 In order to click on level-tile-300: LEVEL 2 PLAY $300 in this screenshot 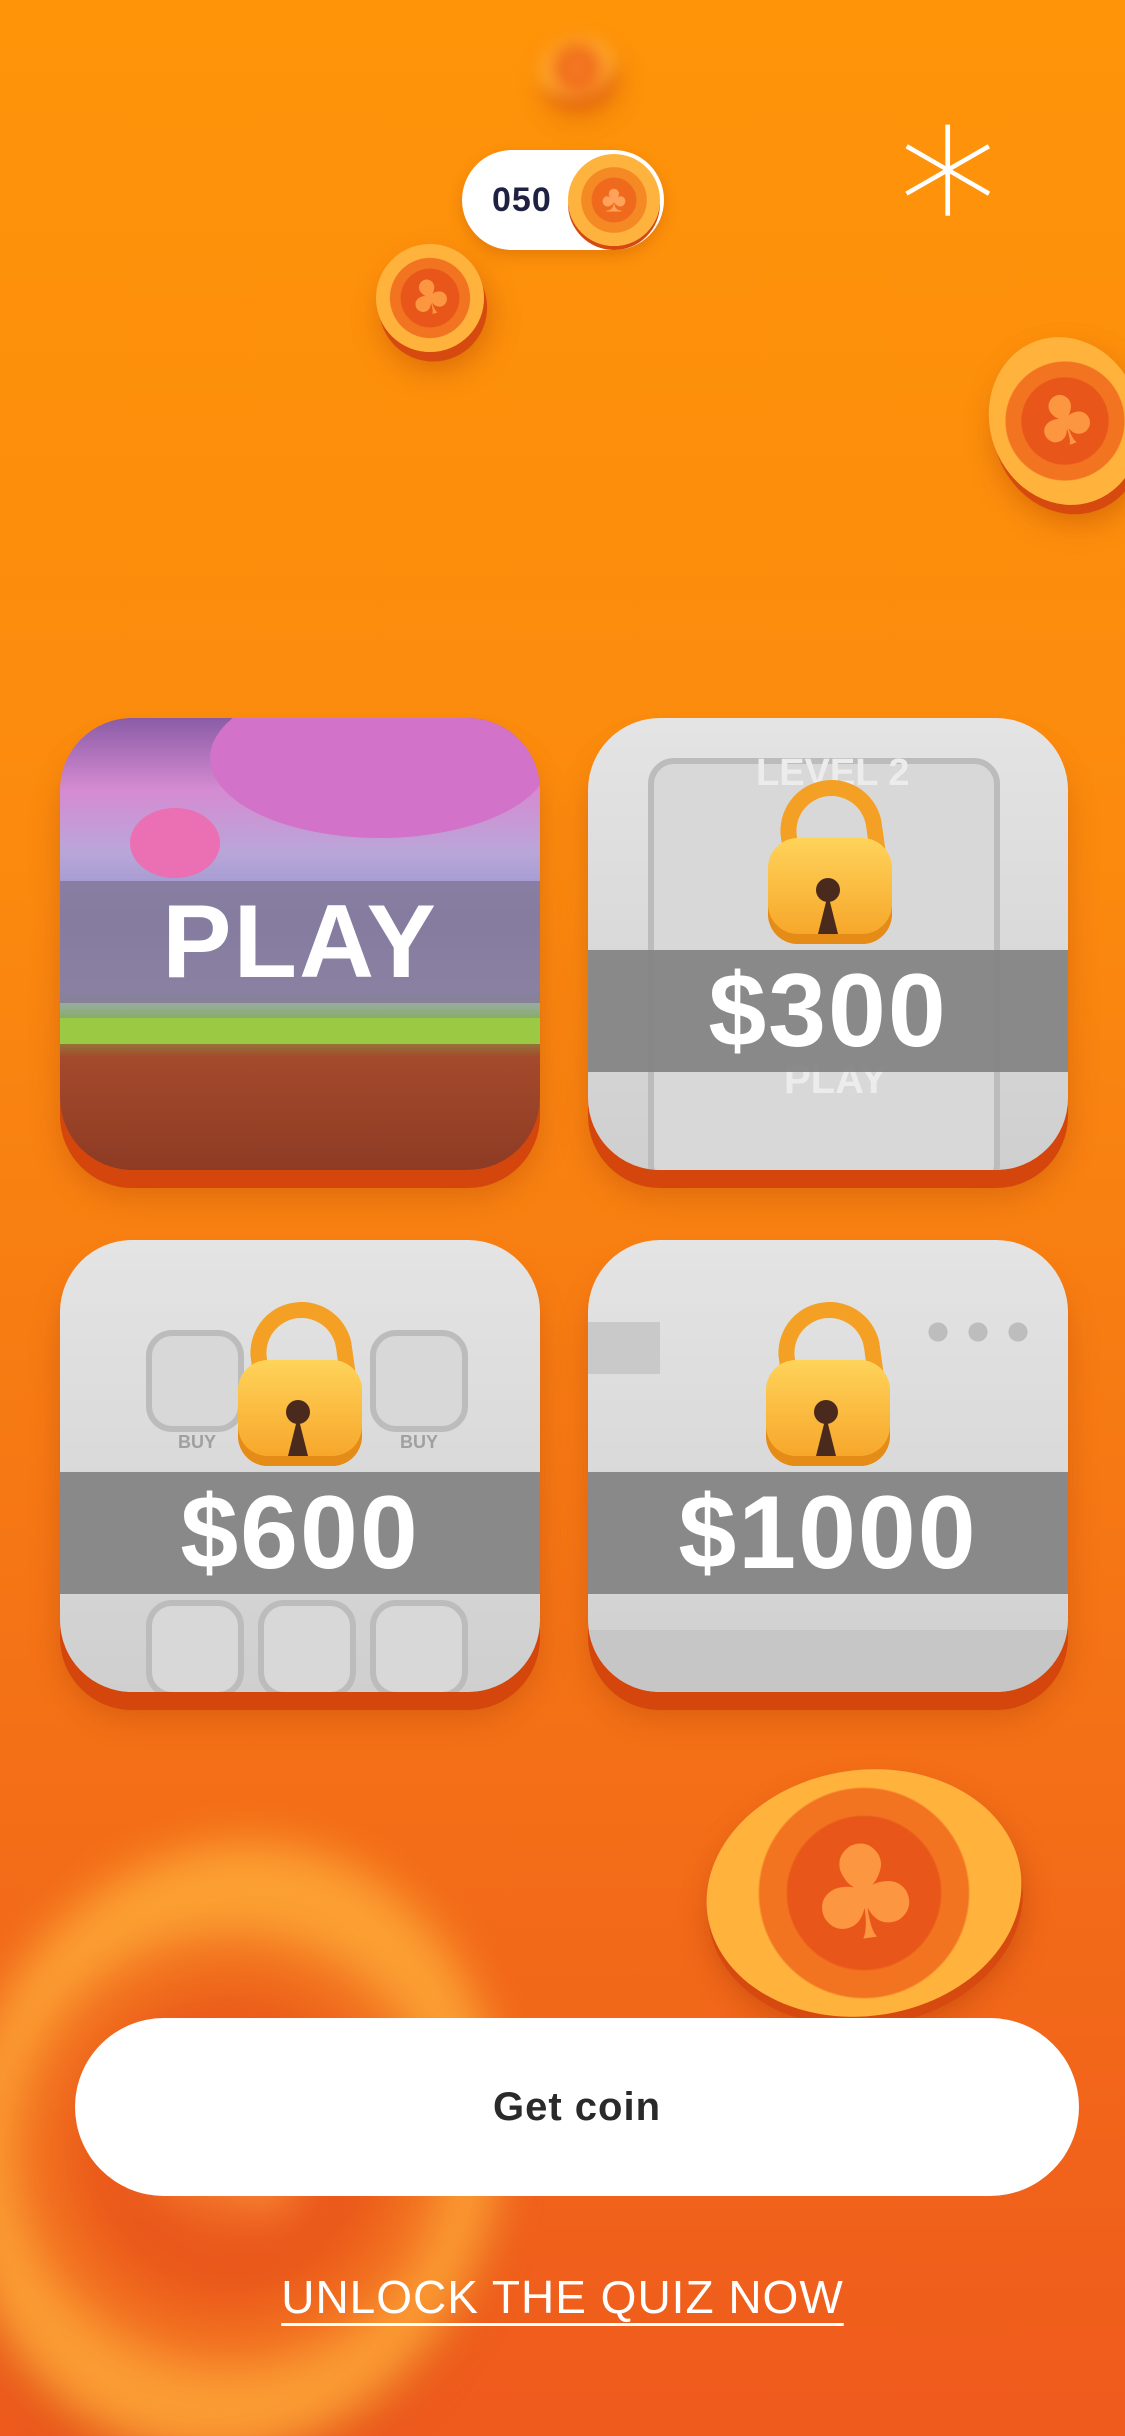, I will do `click(828, 944)`.